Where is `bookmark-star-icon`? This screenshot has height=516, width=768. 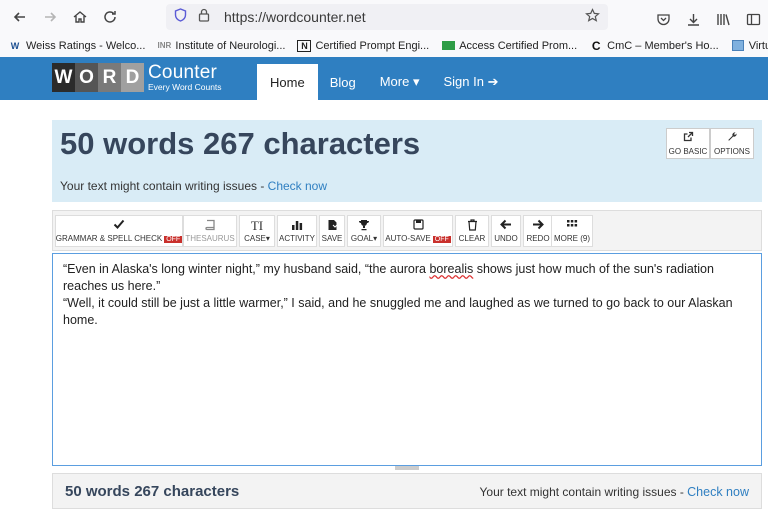 bookmark-star-icon is located at coordinates (592, 17).